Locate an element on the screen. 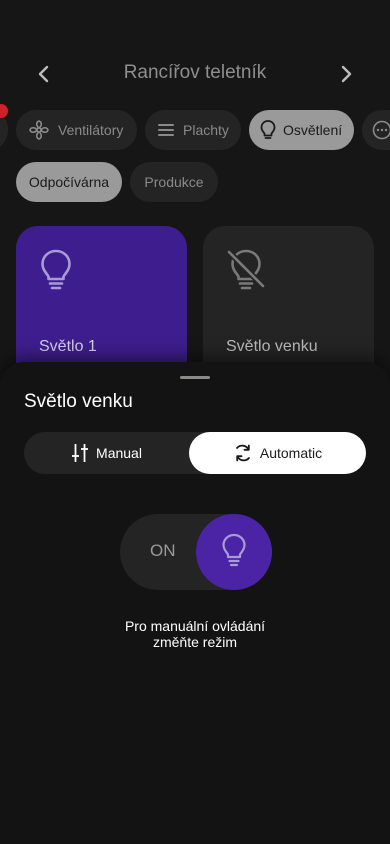 Image resolution: width=390 pixels, height=844 pixels. sync-icon is located at coordinates (243, 453).